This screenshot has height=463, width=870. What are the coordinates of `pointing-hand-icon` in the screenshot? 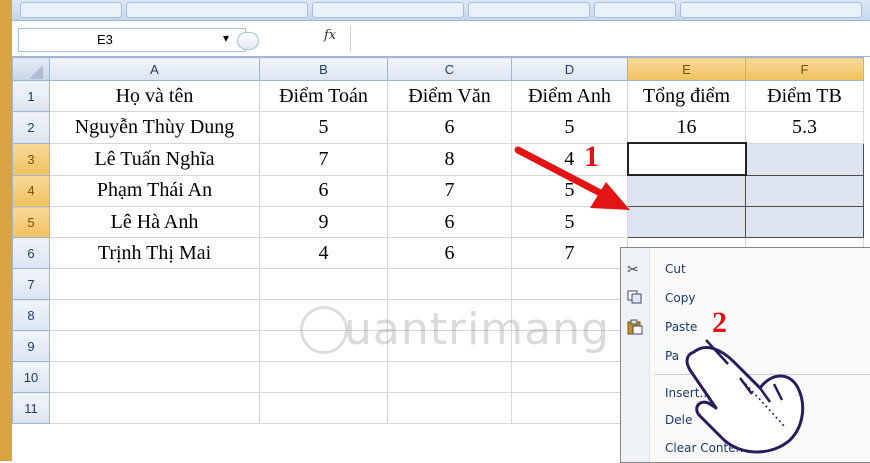 It's located at (745, 396).